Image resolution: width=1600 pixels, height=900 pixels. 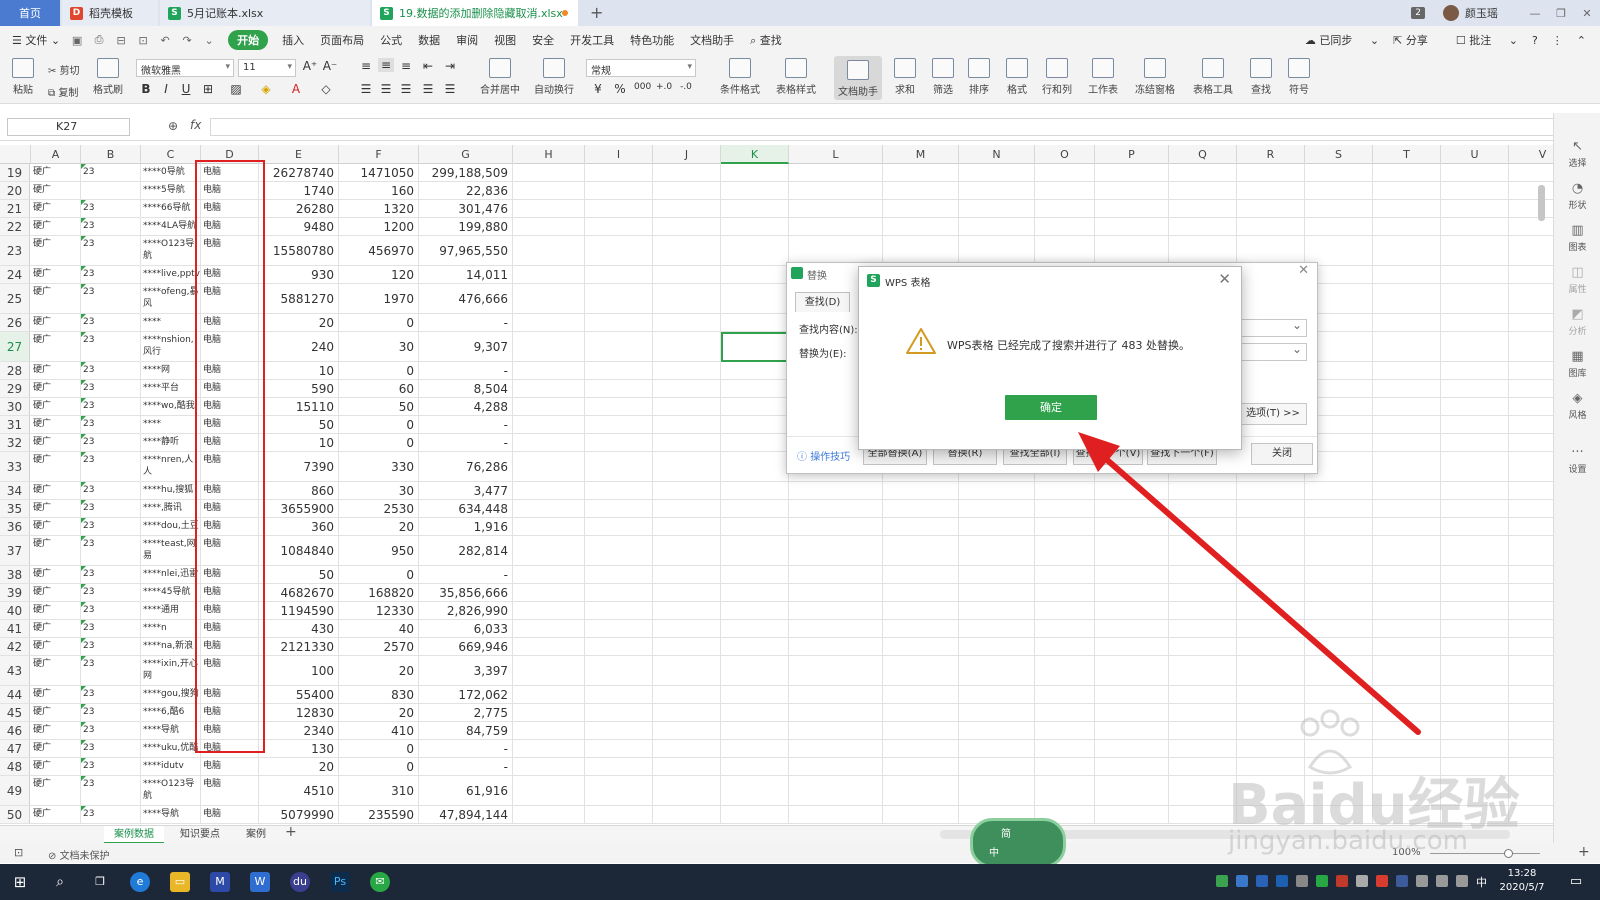 What do you see at coordinates (30, 13) in the screenshot?
I see `tab-home: 首页` at bounding box center [30, 13].